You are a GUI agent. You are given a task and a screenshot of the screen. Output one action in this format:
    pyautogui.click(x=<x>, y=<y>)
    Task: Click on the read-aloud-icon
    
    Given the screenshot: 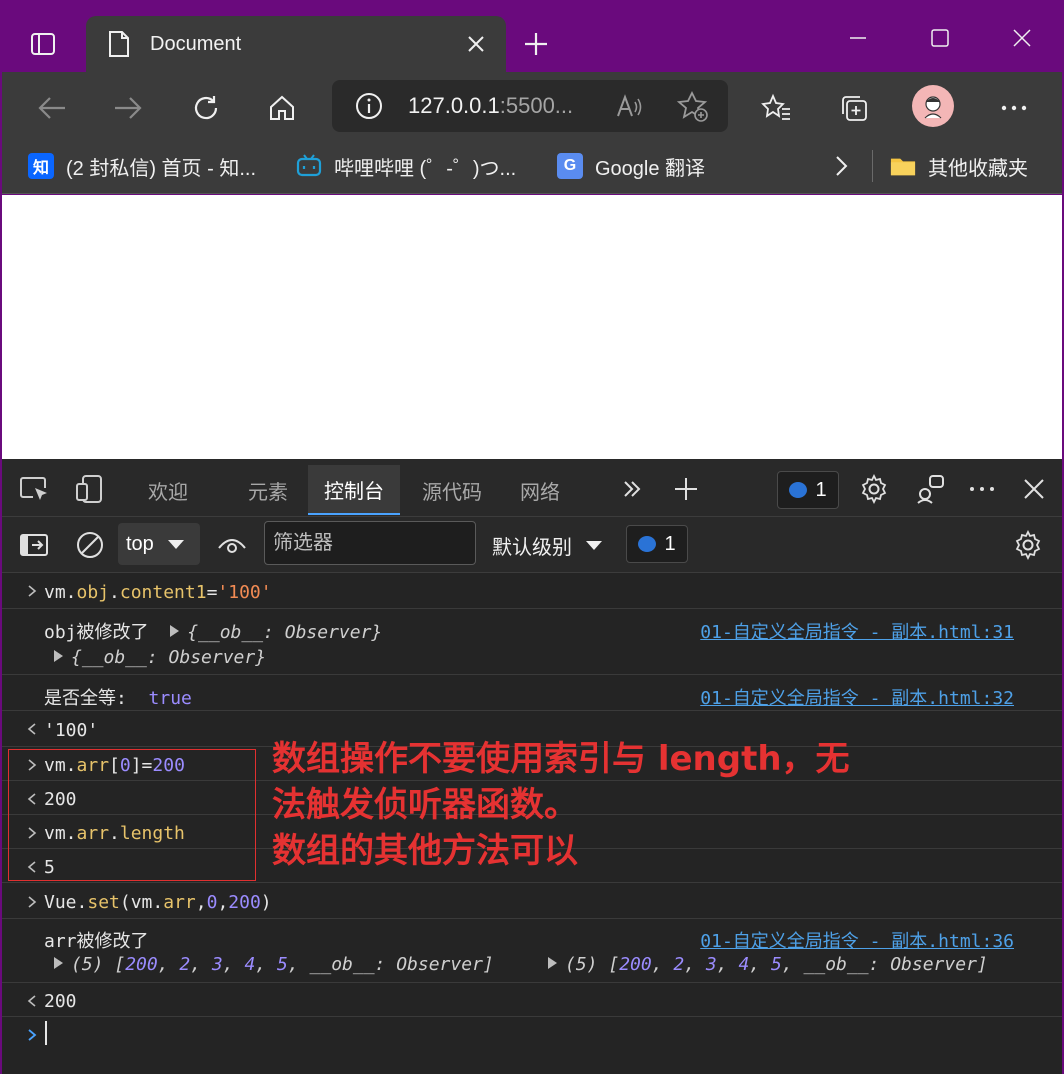 What is the action you would take?
    pyautogui.click(x=629, y=107)
    